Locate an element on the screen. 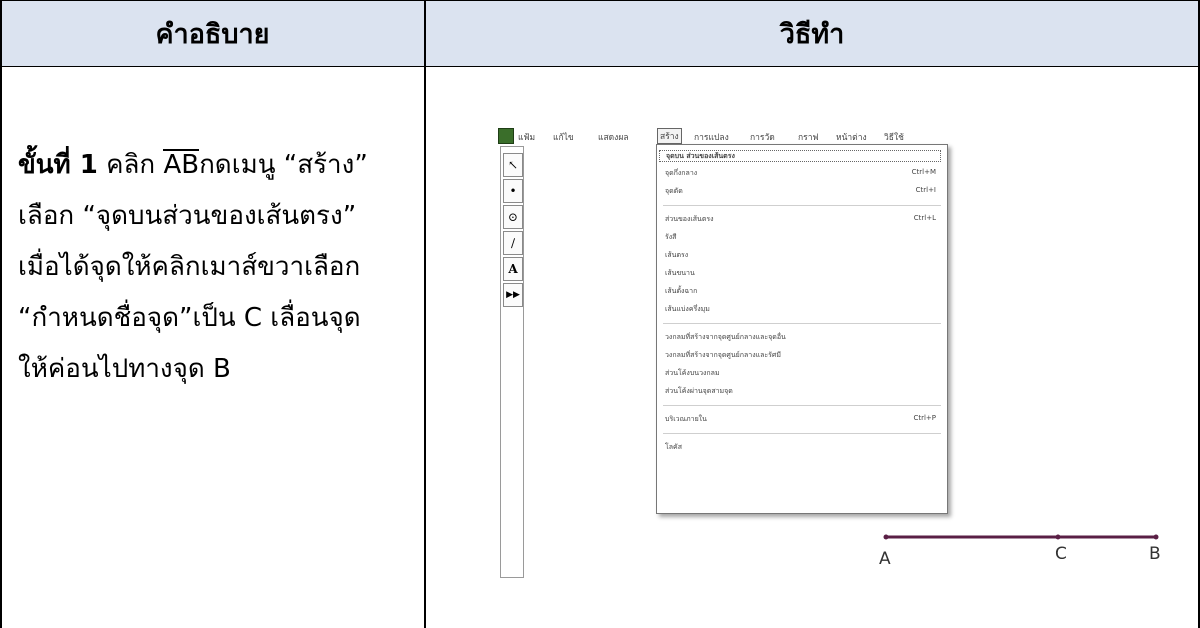 This screenshot has width=1200, height=628. header-method: วิธีทำ is located at coordinates (812, 33).